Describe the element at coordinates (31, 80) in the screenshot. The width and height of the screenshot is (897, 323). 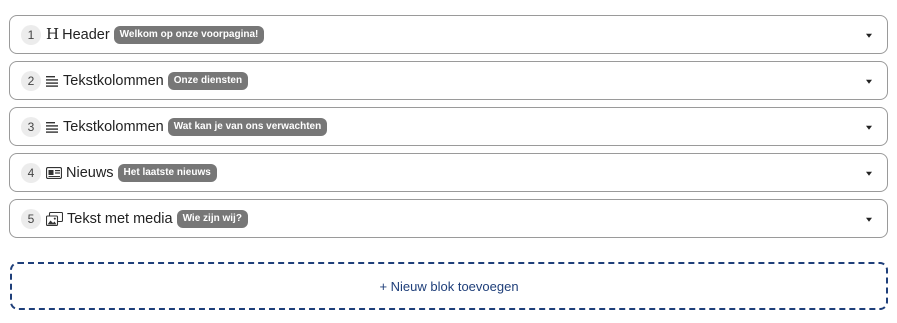
I see `block-number: 2` at that location.